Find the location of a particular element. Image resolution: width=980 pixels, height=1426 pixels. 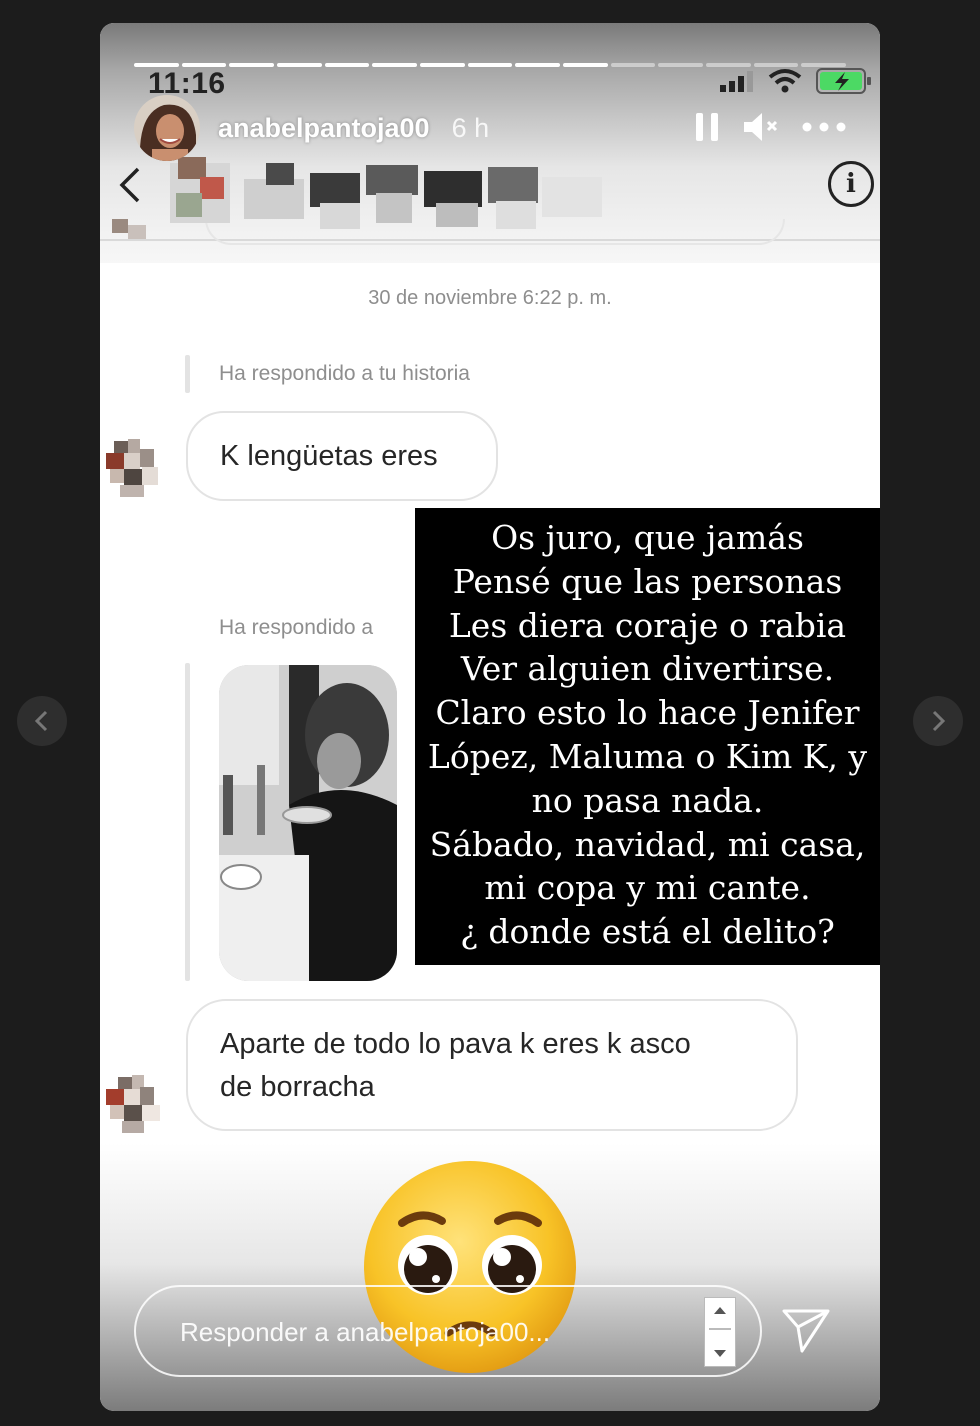

previous-sender-avatar is located at coordinates (129, 229).